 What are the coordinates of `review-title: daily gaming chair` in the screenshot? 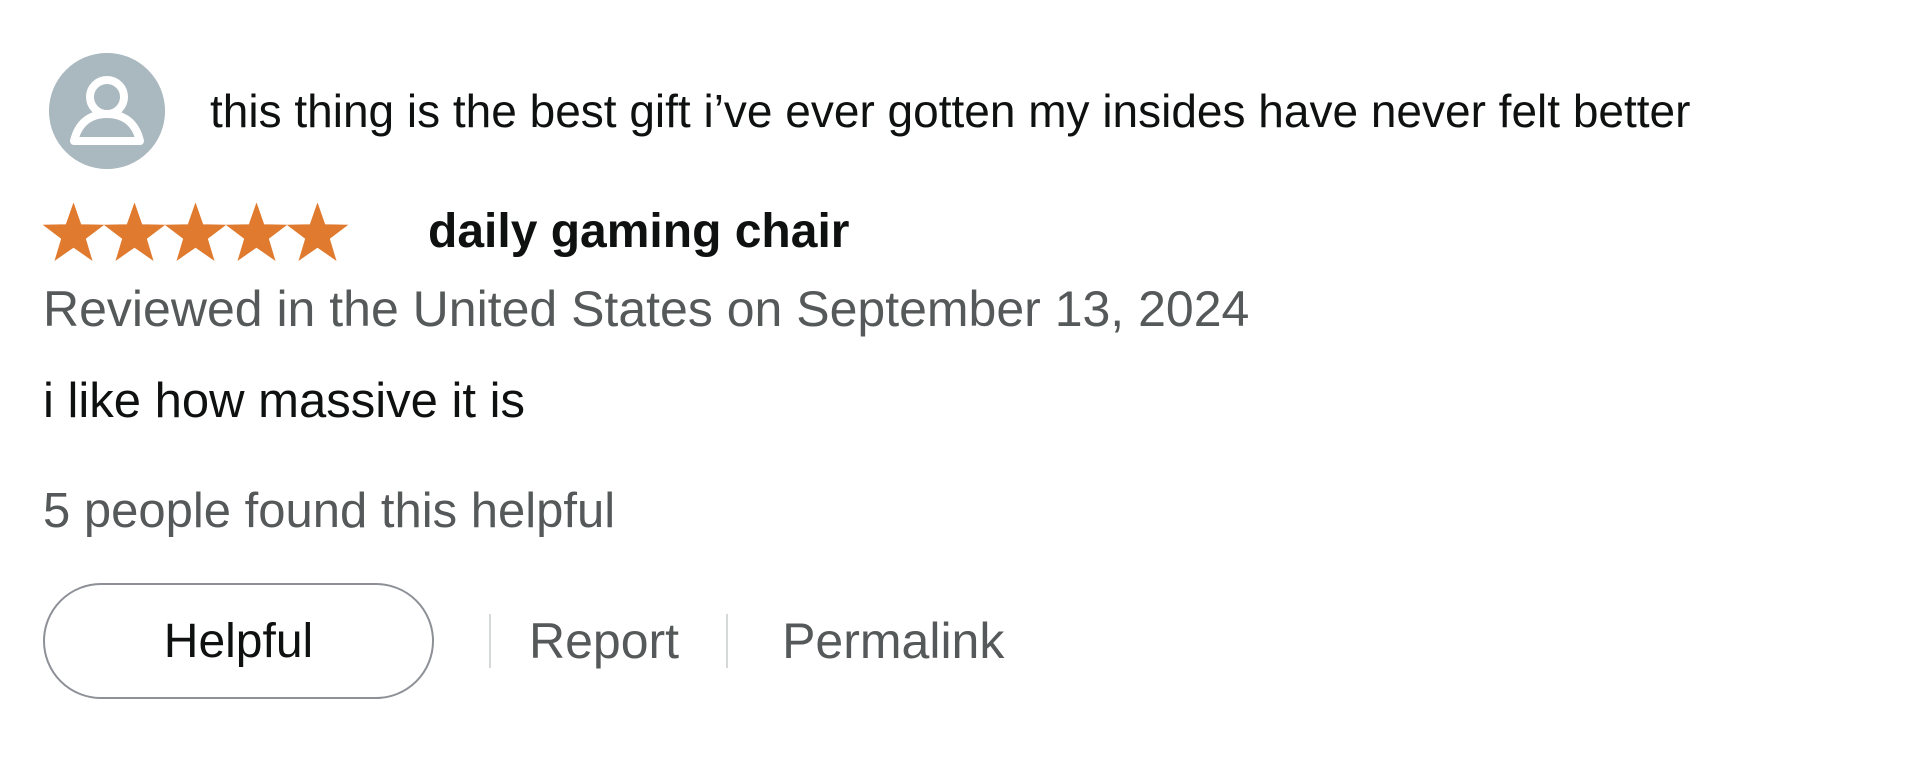 It's located at (638, 232).